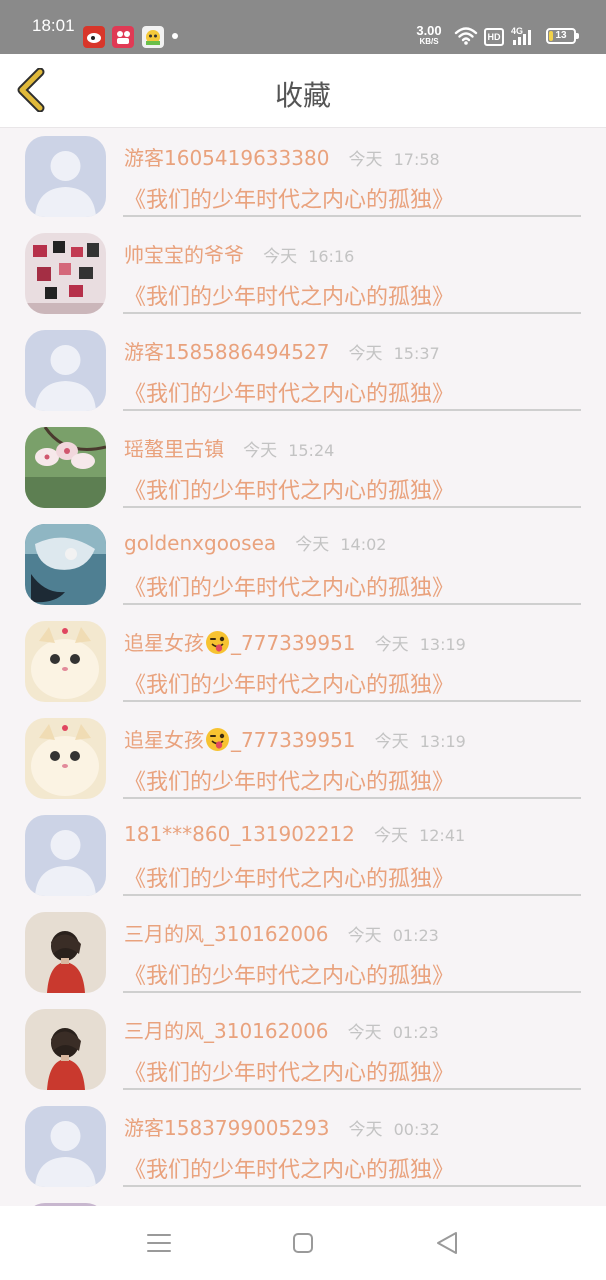 The width and height of the screenshot is (606, 1280). I want to click on hd-icon: HD, so click(494, 37).